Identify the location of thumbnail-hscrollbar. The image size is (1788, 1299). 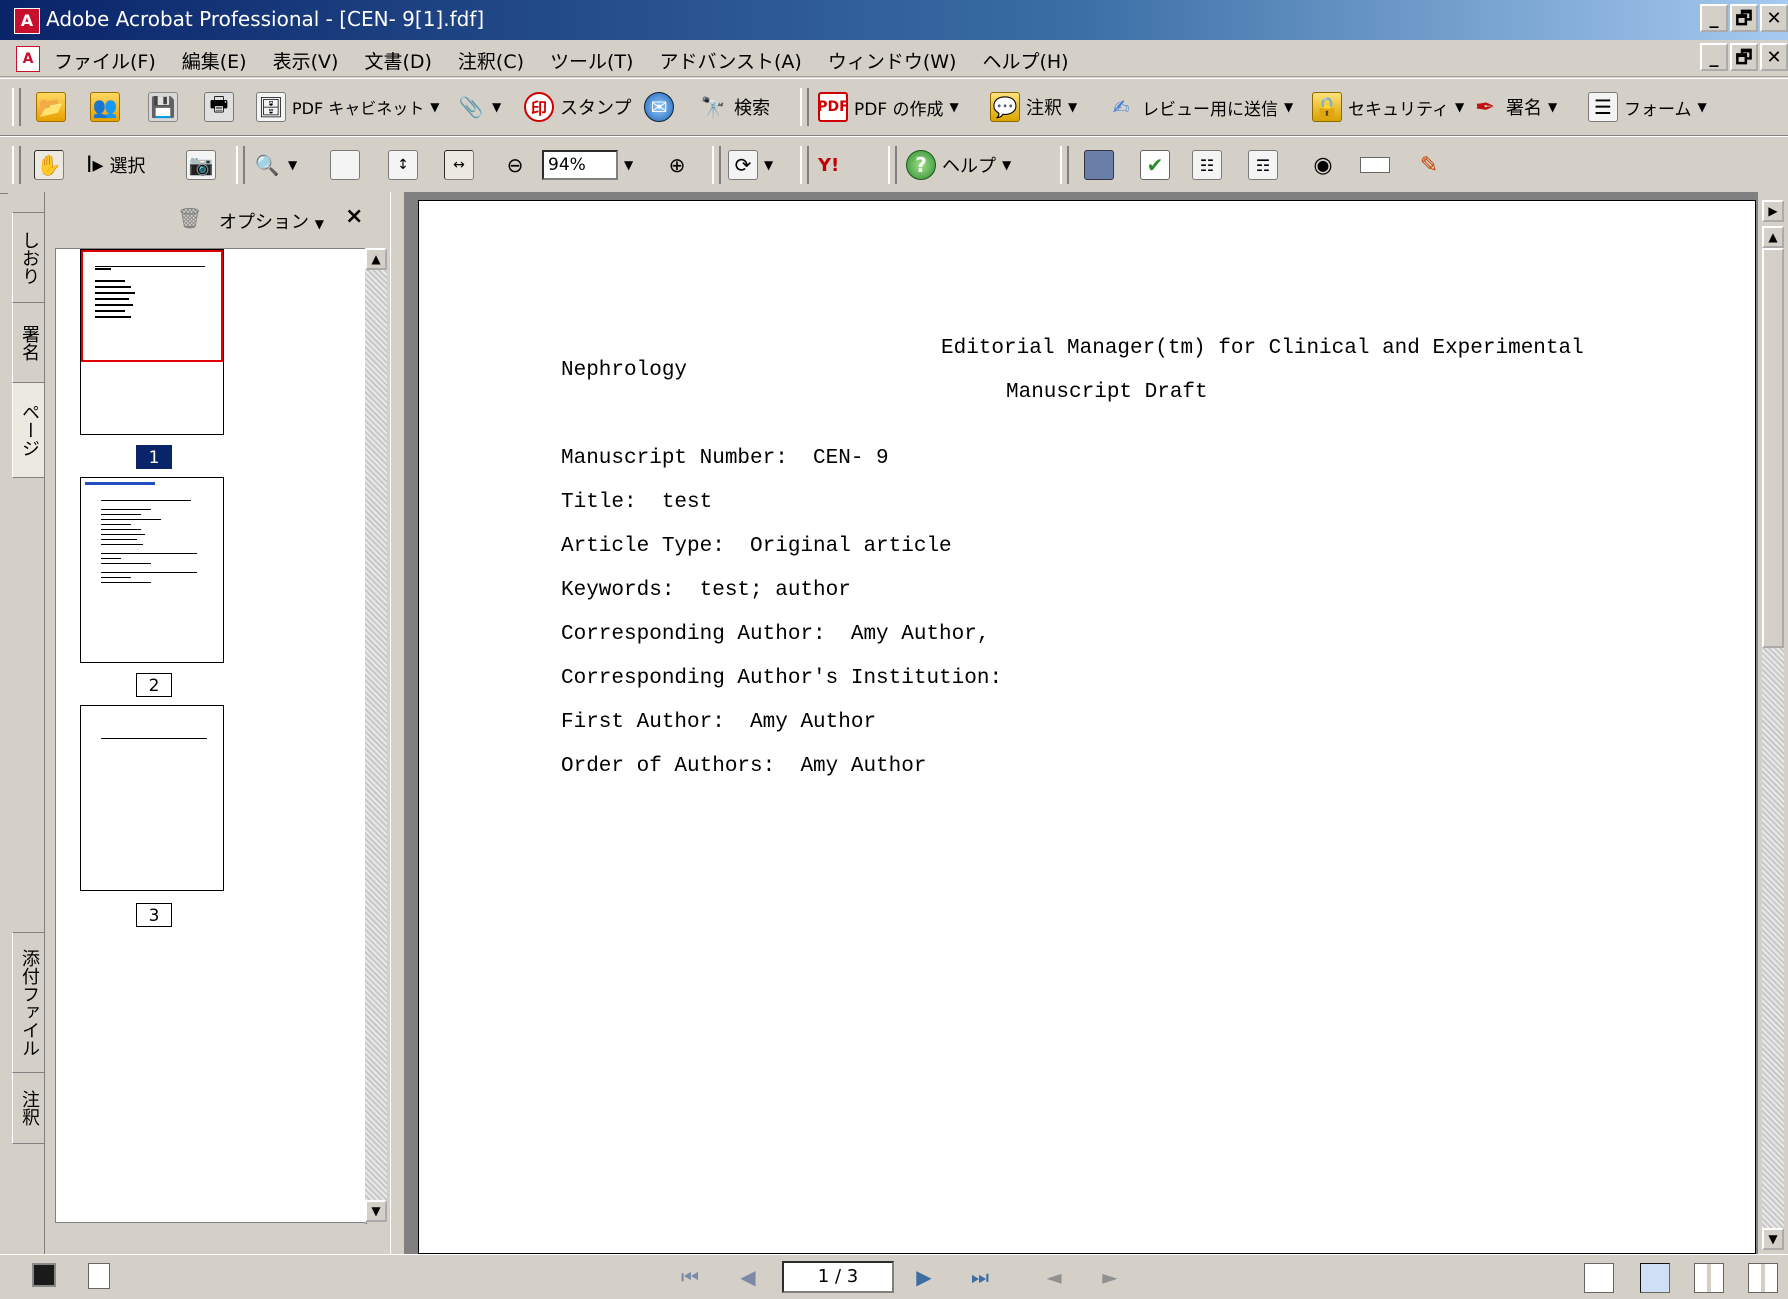
(210, 1233).